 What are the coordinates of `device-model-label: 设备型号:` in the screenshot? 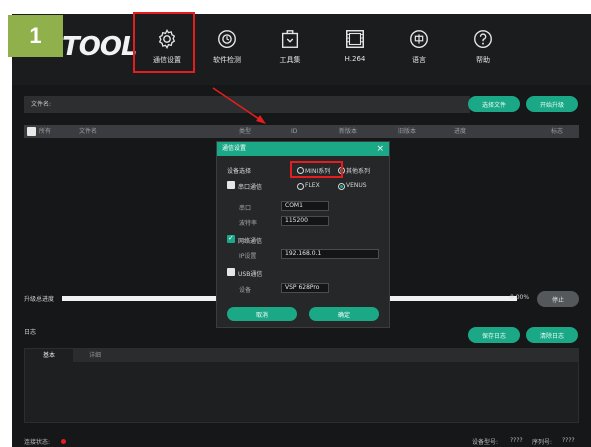 It's located at (485, 442).